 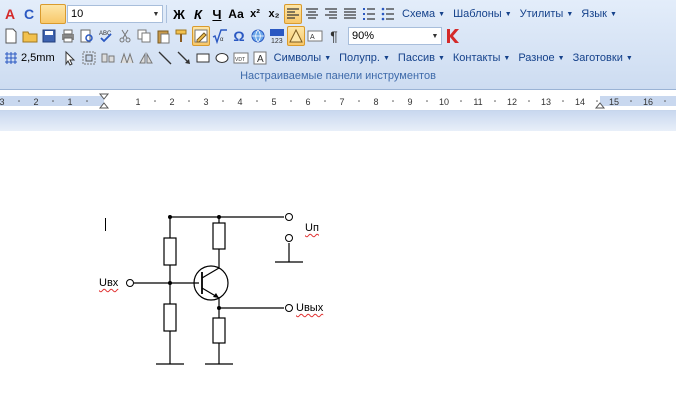 I want to click on transistor-collector, so click(x=210, y=273).